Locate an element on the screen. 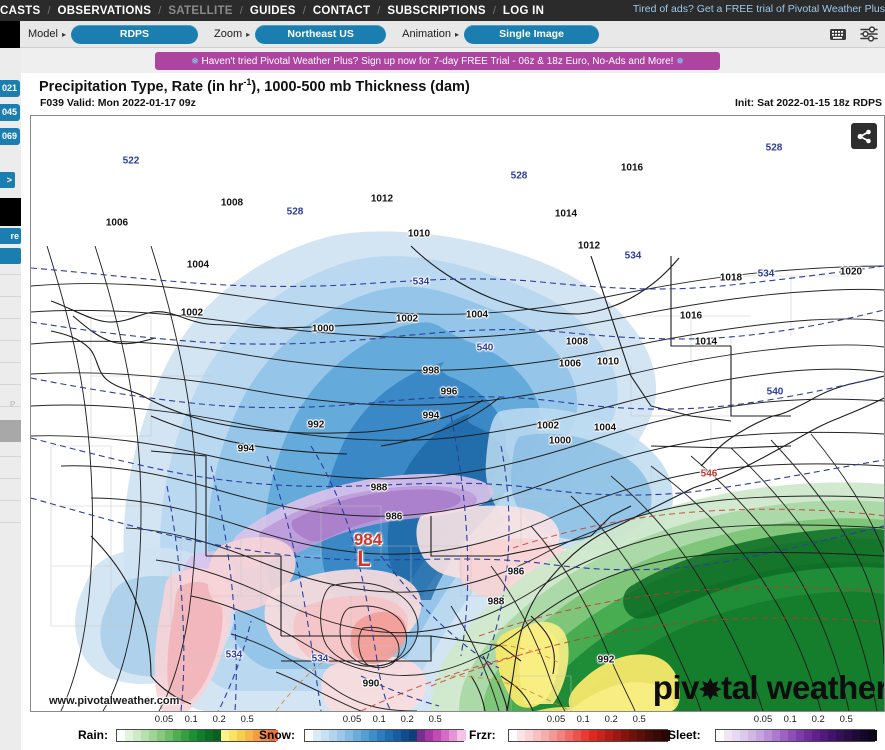  model-control: Model ▸ RDPS is located at coordinates (113, 34).